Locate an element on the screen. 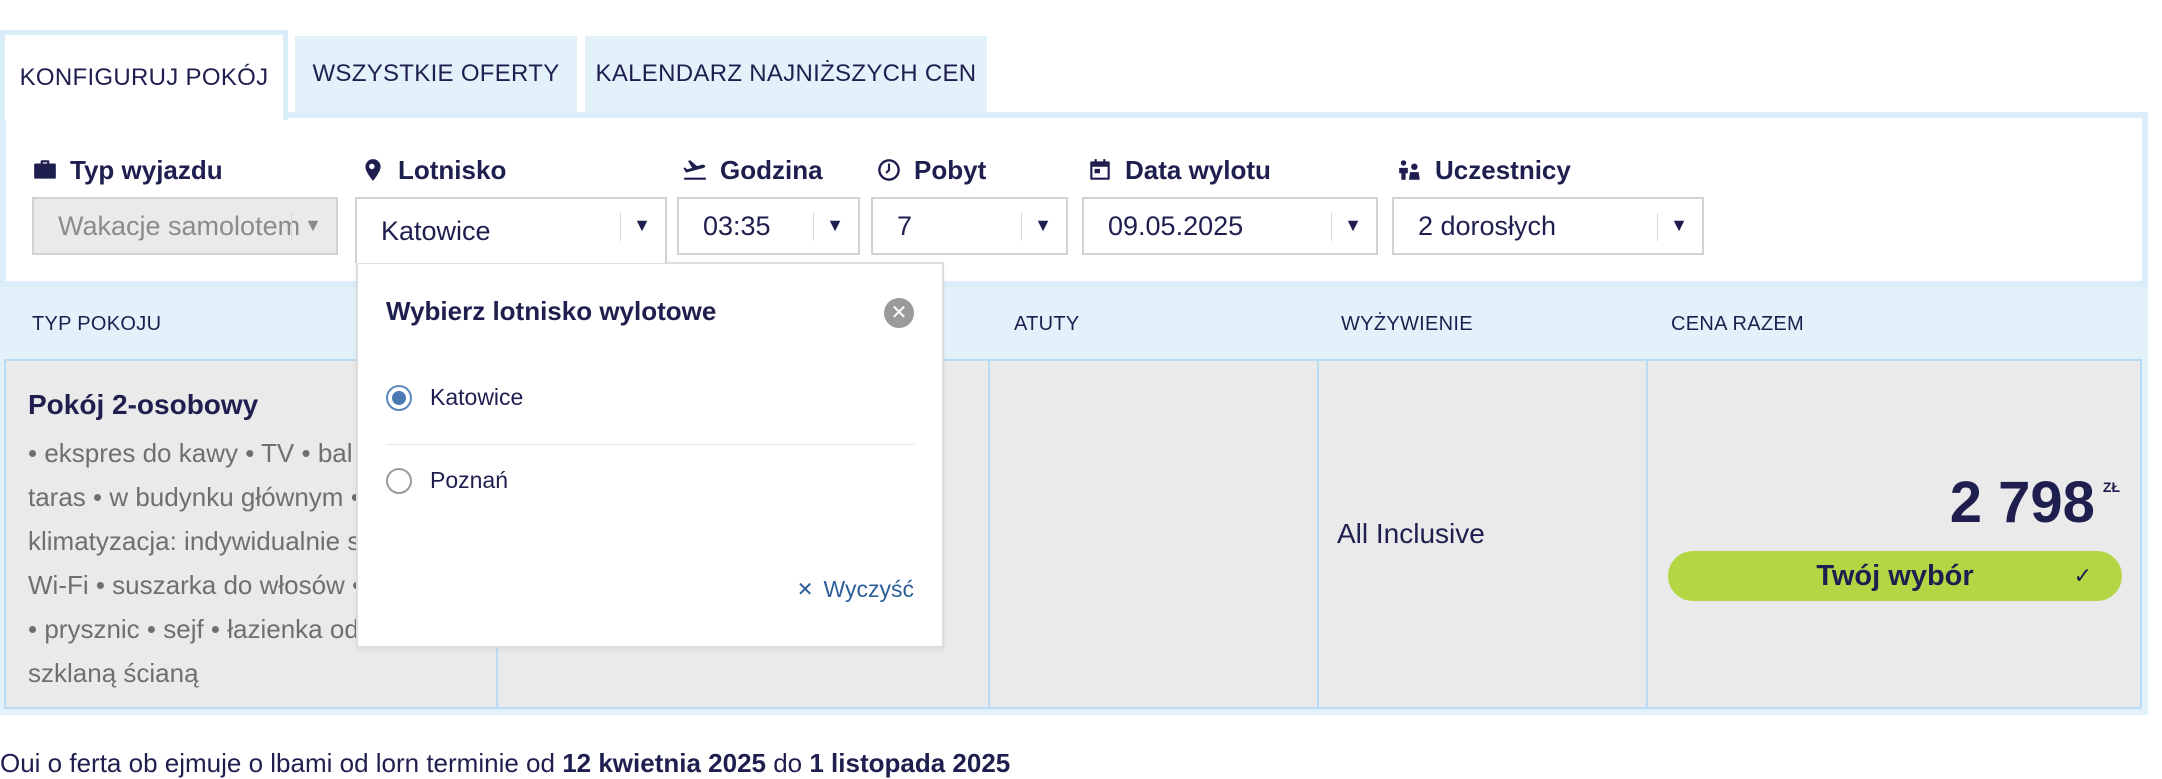  trip-type-value: Wakacje samolotem is located at coordinates (179, 225).